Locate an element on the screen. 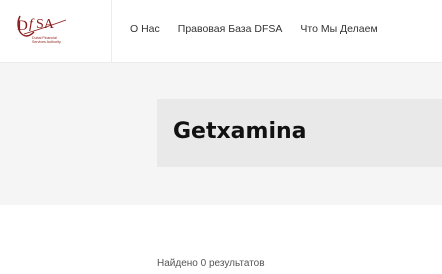 The height and width of the screenshot is (274, 442). results-summary: Найдено 0 результатов is located at coordinates (211, 263).